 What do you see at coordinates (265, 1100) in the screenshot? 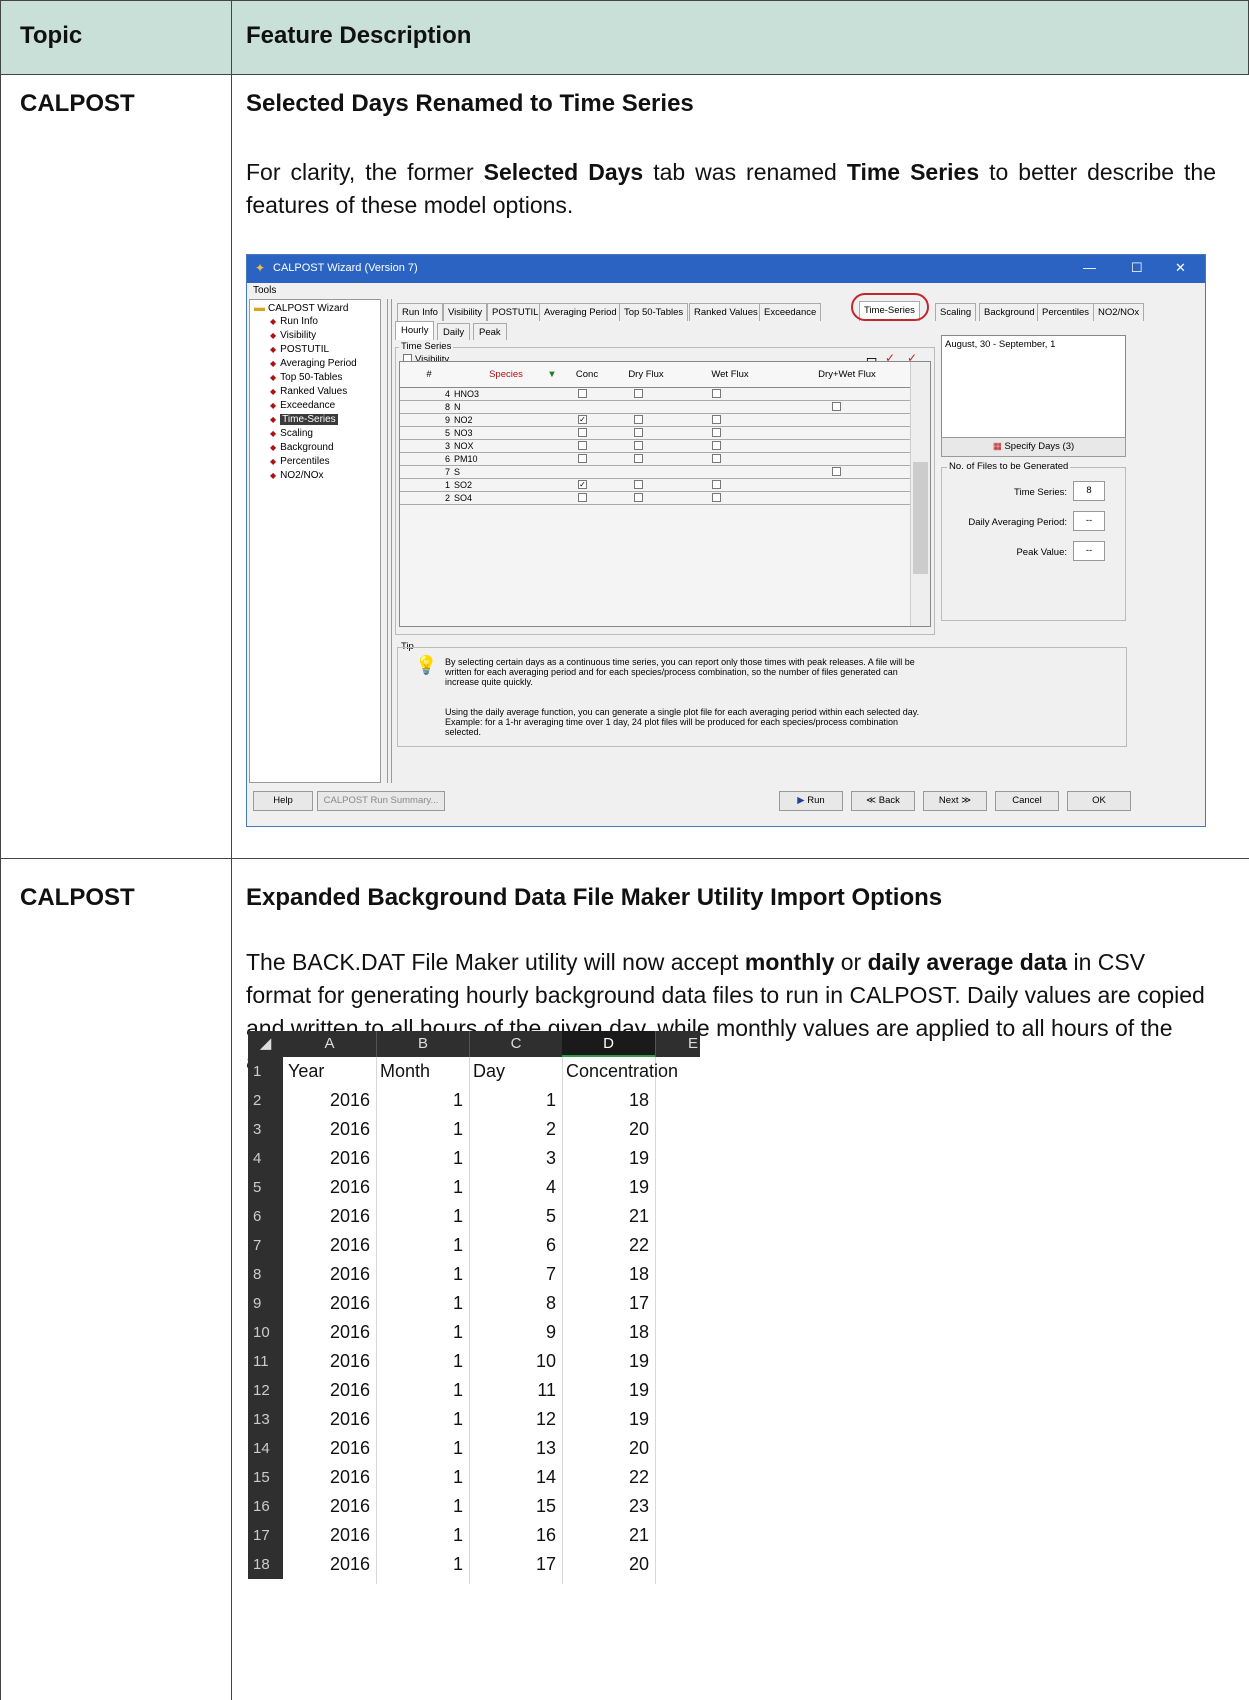
I see `row-header: 2` at bounding box center [265, 1100].